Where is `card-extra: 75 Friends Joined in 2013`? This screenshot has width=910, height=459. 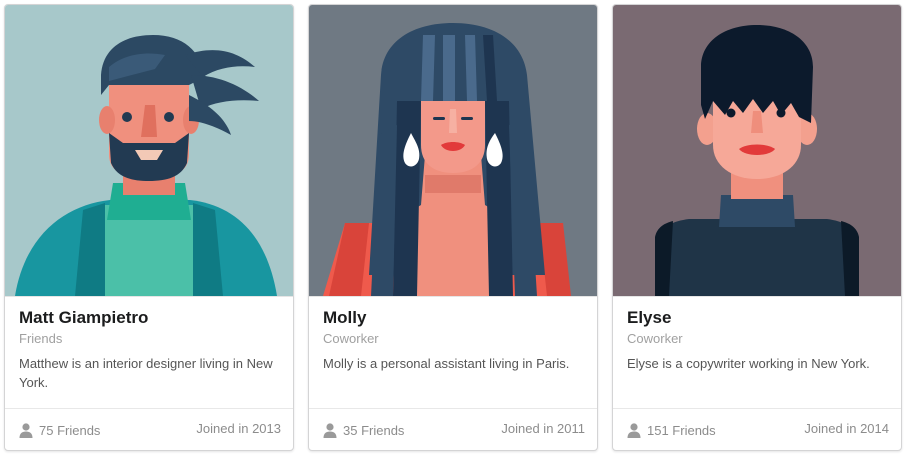 card-extra: 75 Friends Joined in 2013 is located at coordinates (149, 429).